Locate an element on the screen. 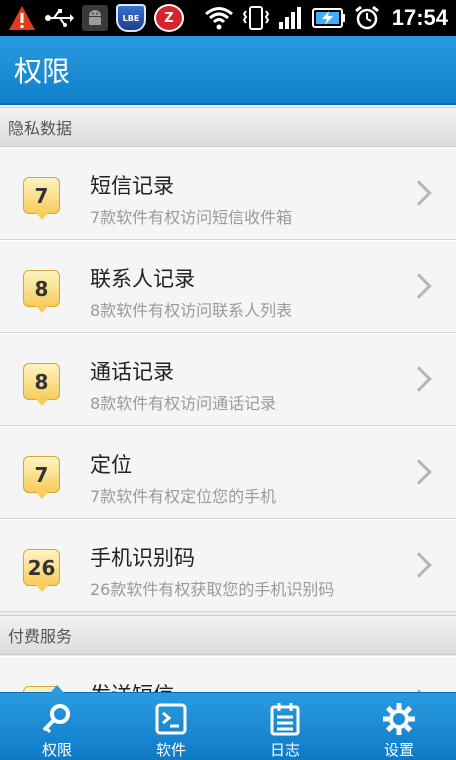  page-title: 权限 is located at coordinates (42, 71).